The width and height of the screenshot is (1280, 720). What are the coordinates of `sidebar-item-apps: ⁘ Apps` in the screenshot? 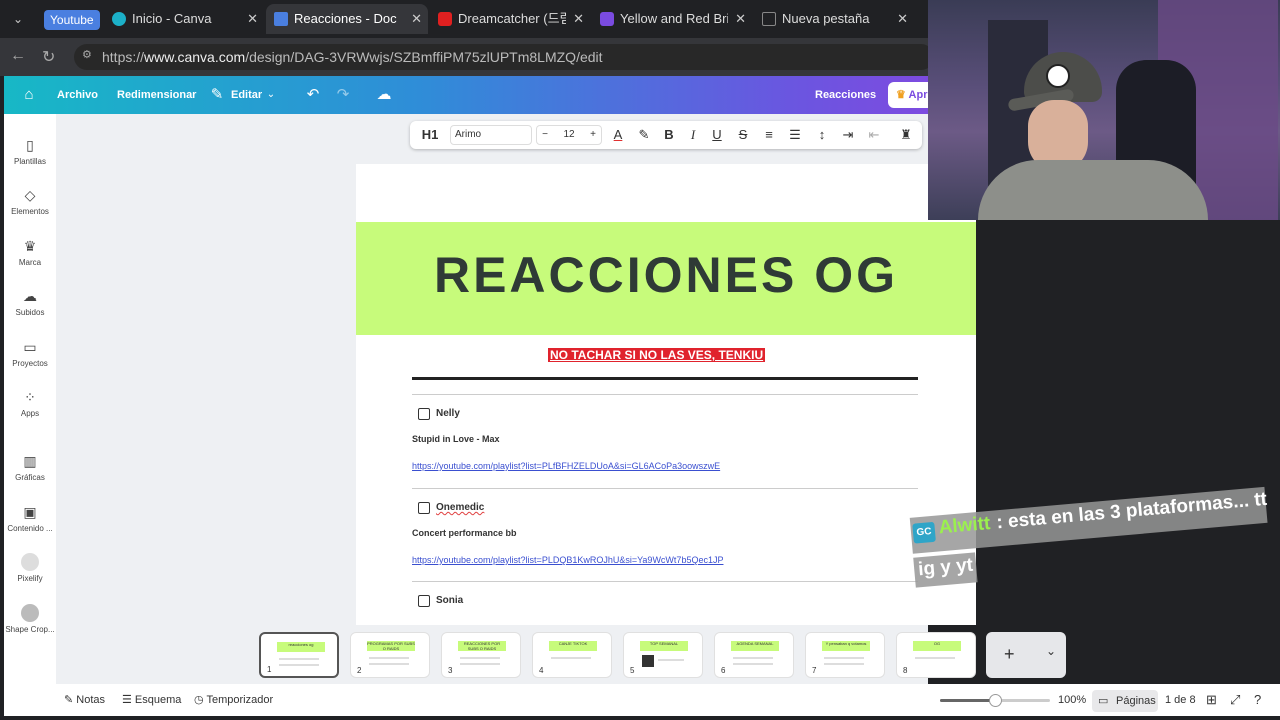 It's located at (30, 400).